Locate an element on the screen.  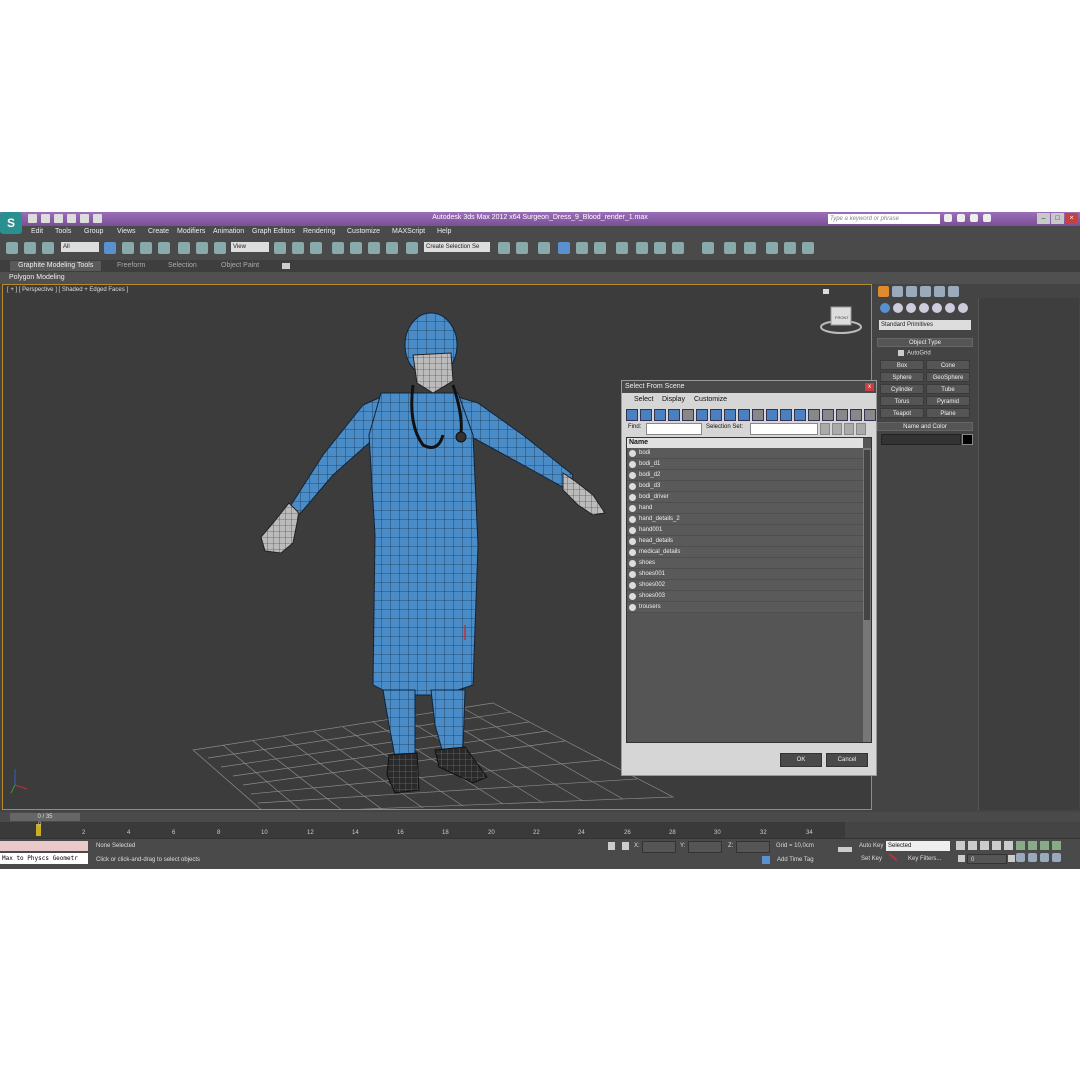
key-mode-toggle-icon is located at coordinates (961, 858).